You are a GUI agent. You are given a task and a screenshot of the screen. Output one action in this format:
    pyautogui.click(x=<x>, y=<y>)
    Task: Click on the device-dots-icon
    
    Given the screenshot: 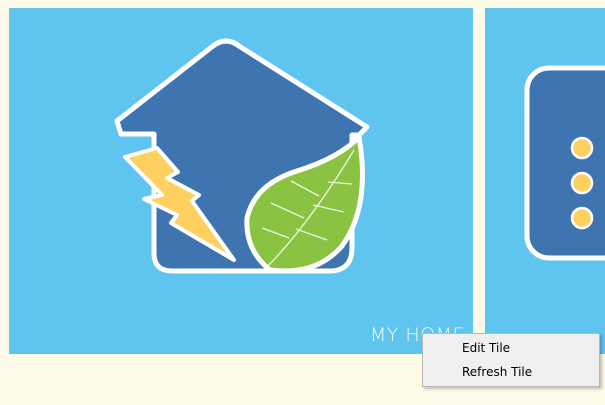 What is the action you would take?
    pyautogui.click(x=564, y=163)
    